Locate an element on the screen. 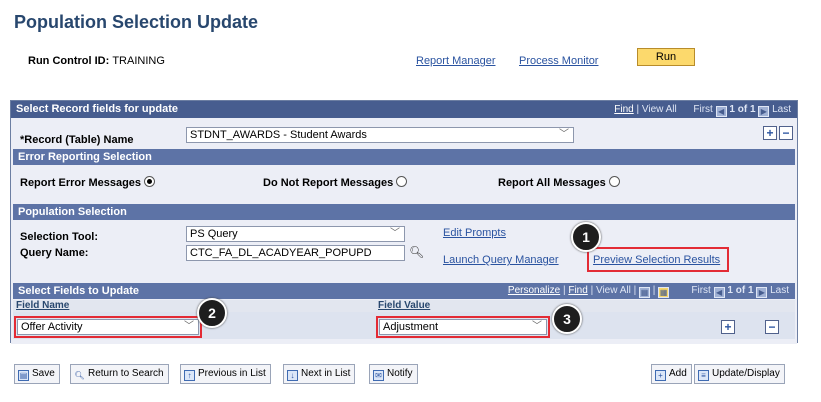  return-label: Return to Search is located at coordinates (126, 373).